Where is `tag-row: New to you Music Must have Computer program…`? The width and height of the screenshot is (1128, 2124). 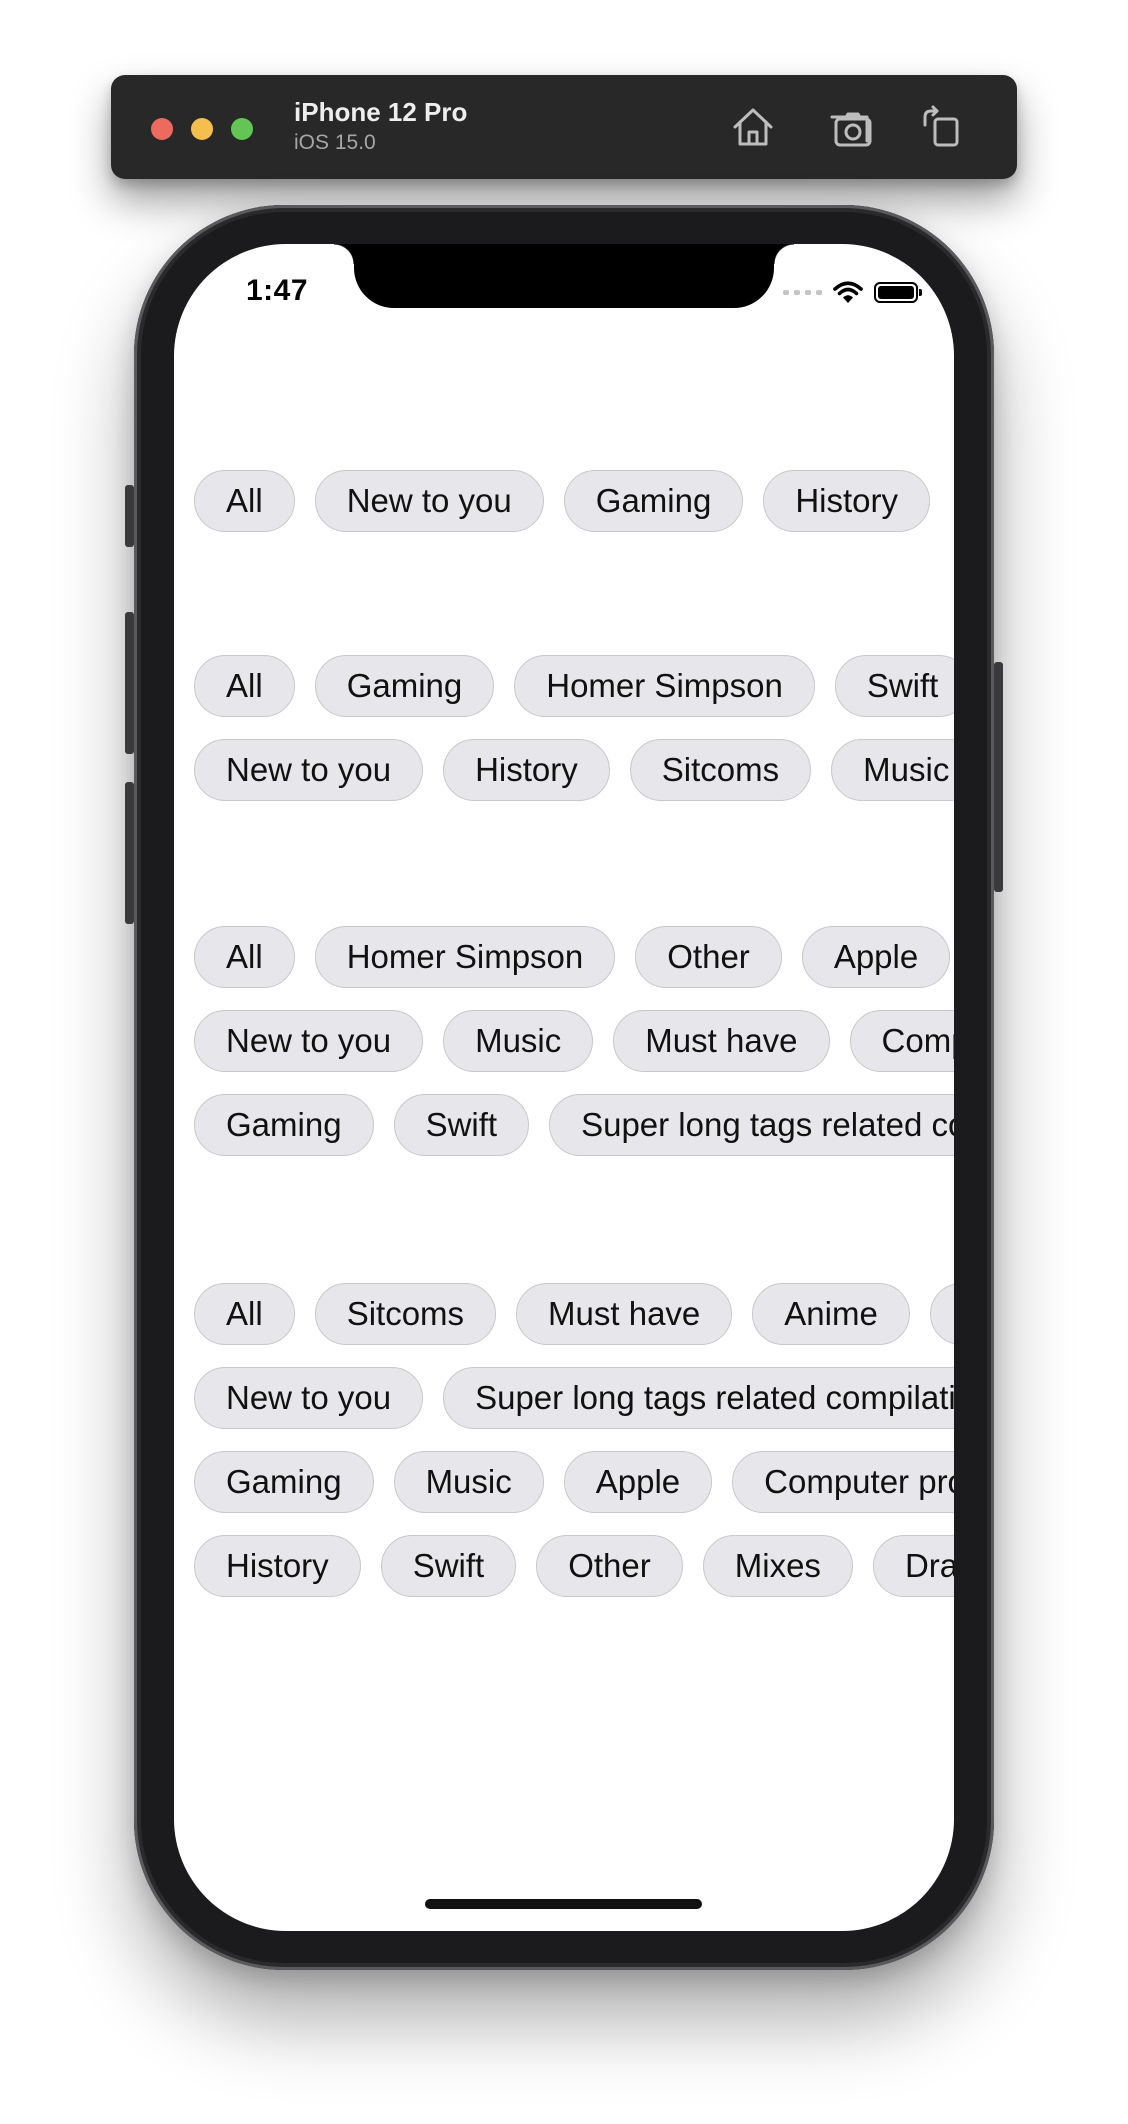
tag-row: New to you Music Must have Computer program… is located at coordinates (574, 1041).